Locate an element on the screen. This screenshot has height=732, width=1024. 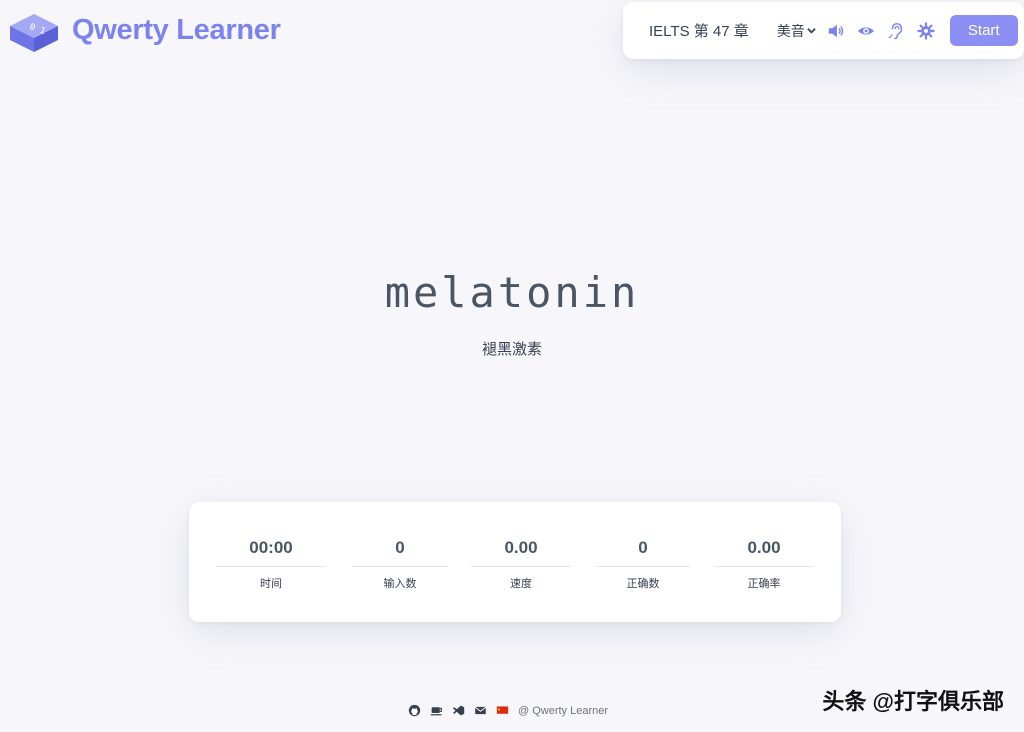
dictation-toggle-button is located at coordinates (896, 31).